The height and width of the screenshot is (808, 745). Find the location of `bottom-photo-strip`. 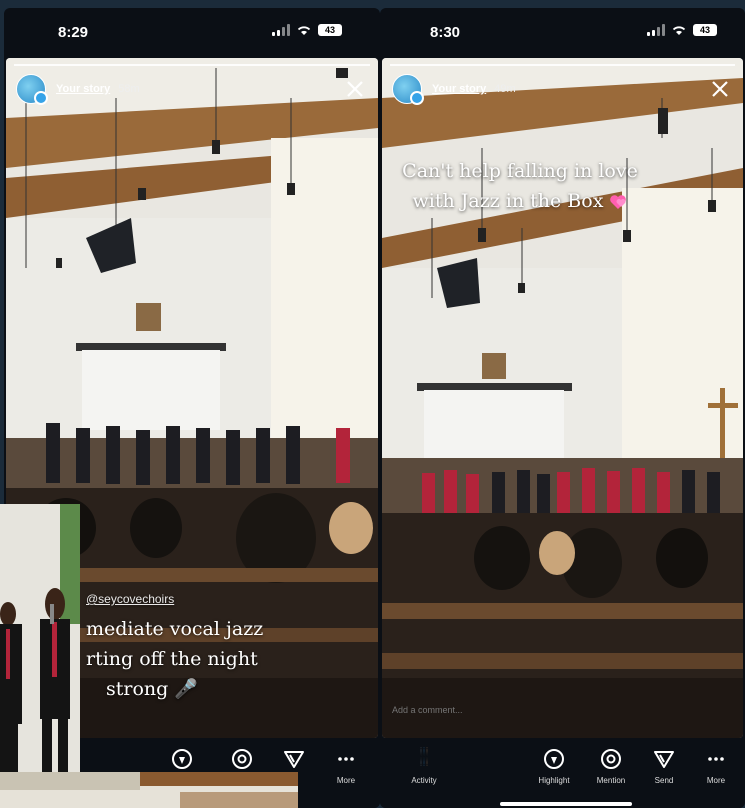

bottom-photo-strip is located at coordinates (149, 790).